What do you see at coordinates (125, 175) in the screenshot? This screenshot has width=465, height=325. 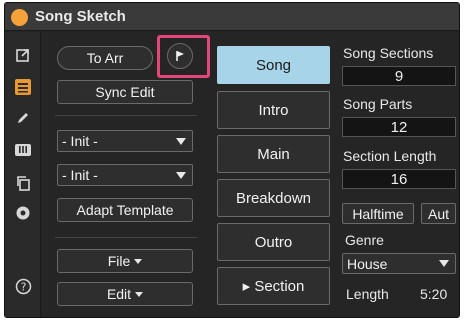 I see `init-dropdown-2: - Init -` at bounding box center [125, 175].